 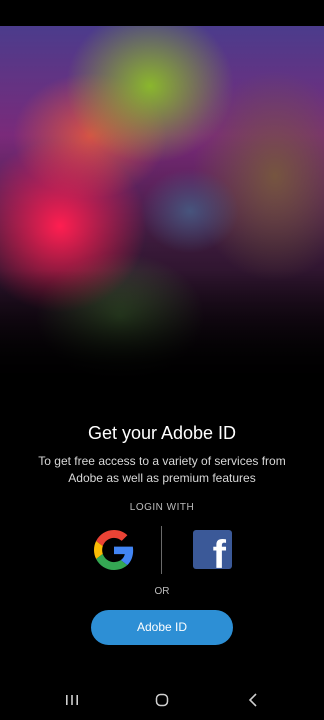 I want to click on login-with-label: LOGIN WITH, so click(x=162, y=507).